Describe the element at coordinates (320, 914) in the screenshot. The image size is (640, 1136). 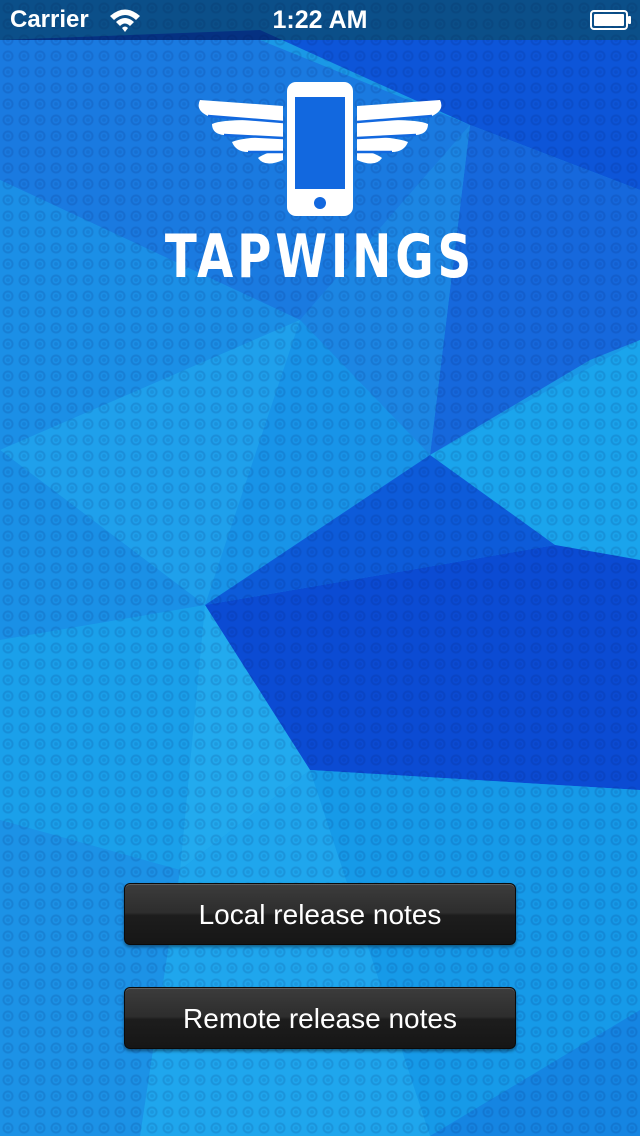
I see `local-release-notes-button: Local release notes` at that location.